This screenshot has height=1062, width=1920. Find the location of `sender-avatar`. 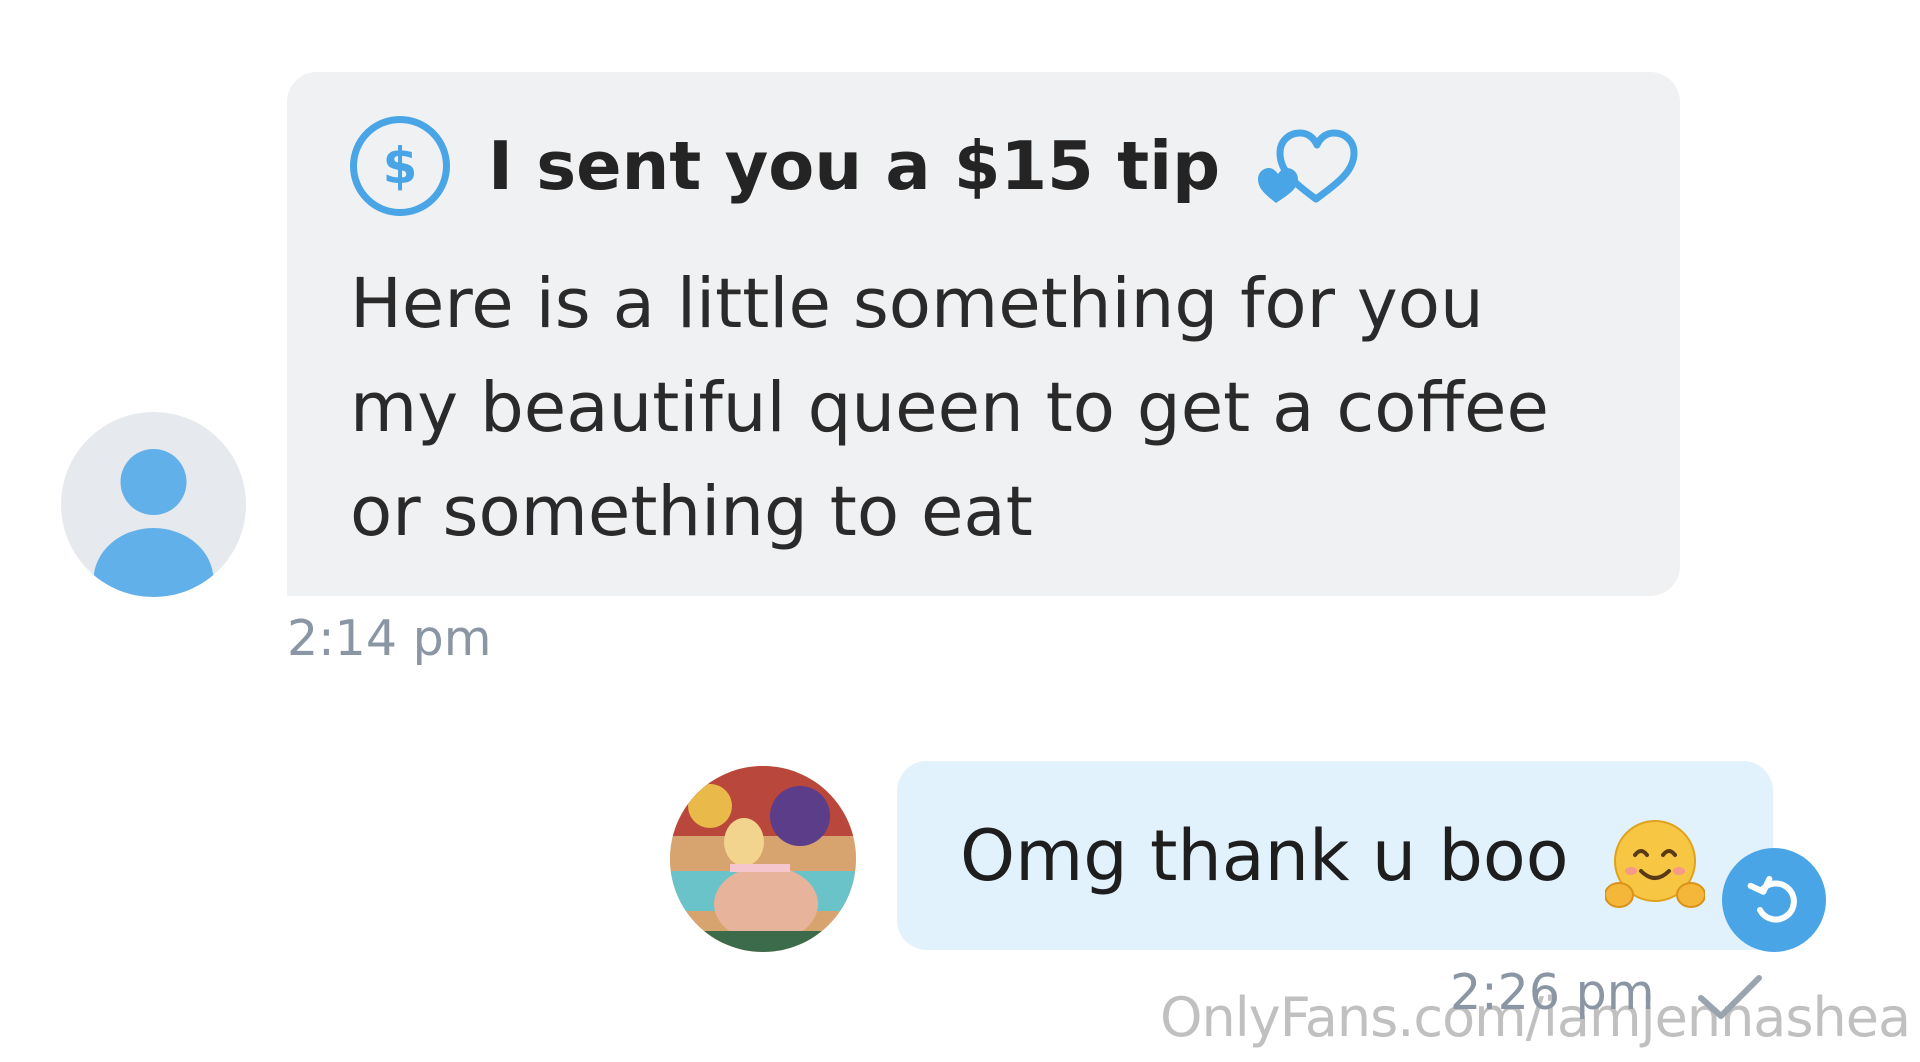

sender-avatar is located at coordinates (763, 859).